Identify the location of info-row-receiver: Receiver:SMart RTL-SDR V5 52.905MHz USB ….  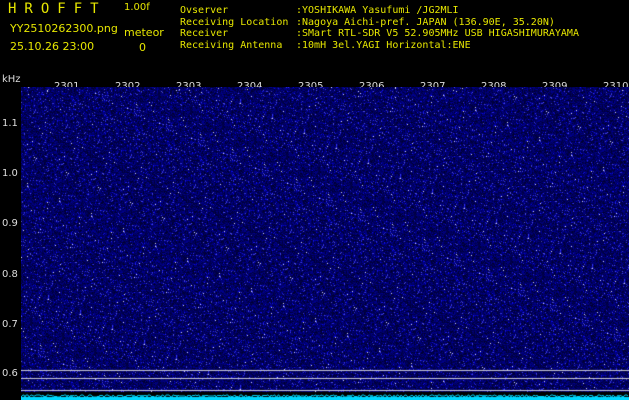
(379, 33).